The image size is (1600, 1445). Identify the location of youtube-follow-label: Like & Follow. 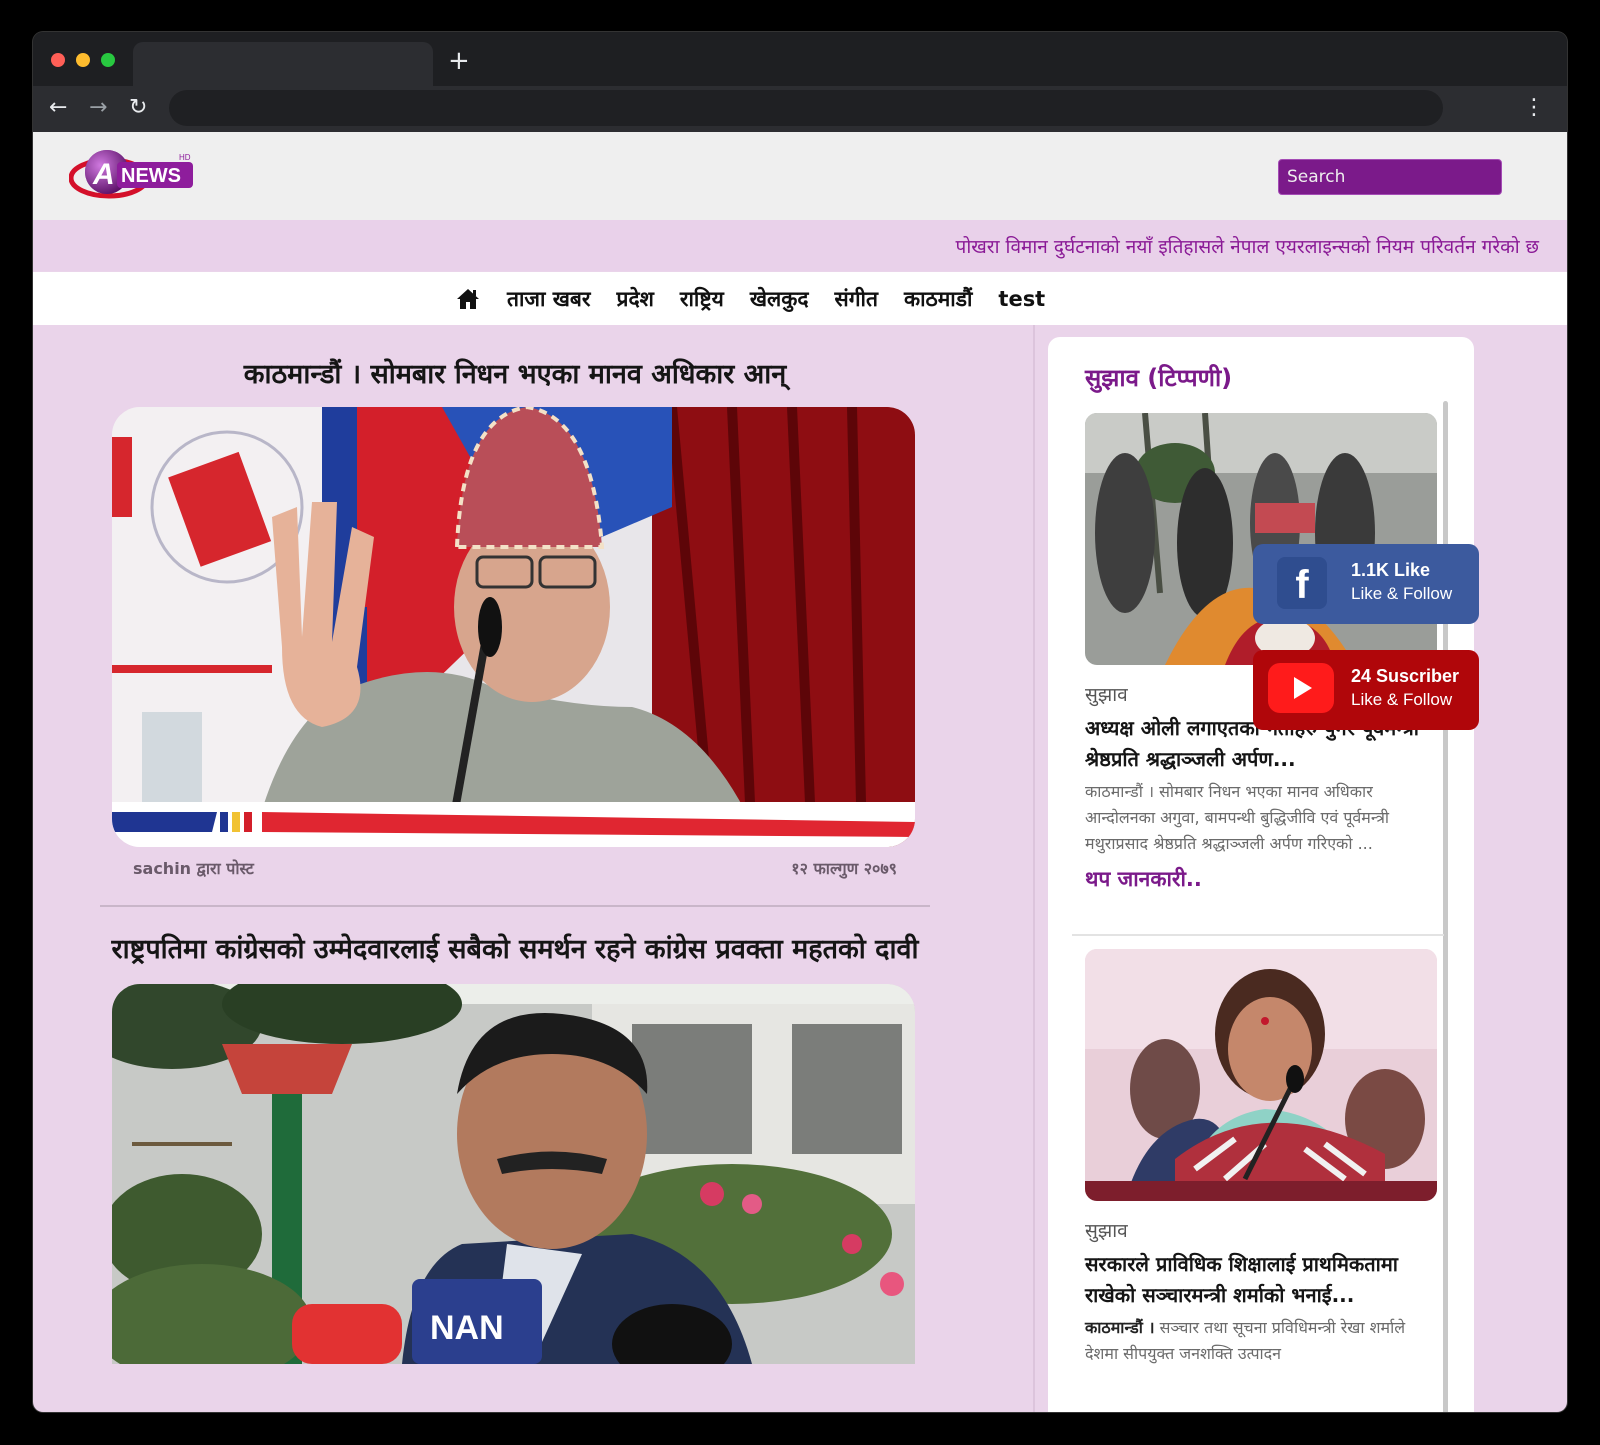
(1402, 699).